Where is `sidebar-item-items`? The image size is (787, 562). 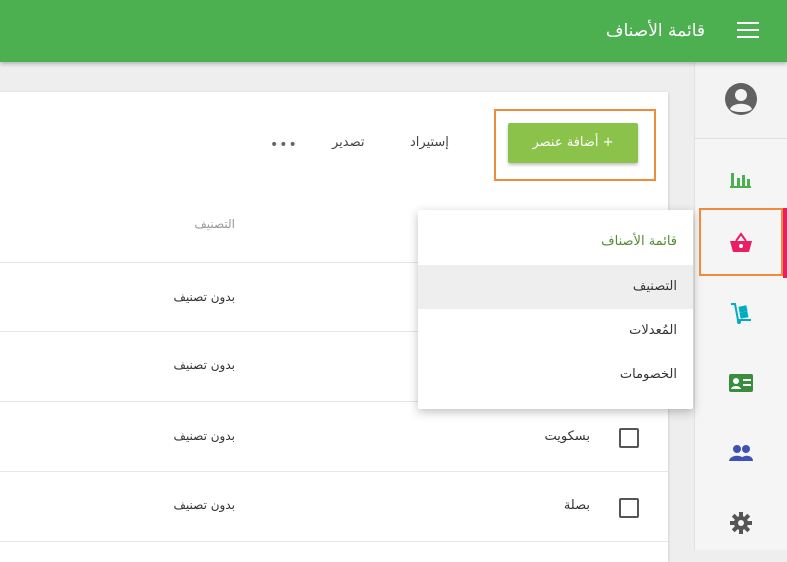 sidebar-item-items is located at coordinates (741, 243).